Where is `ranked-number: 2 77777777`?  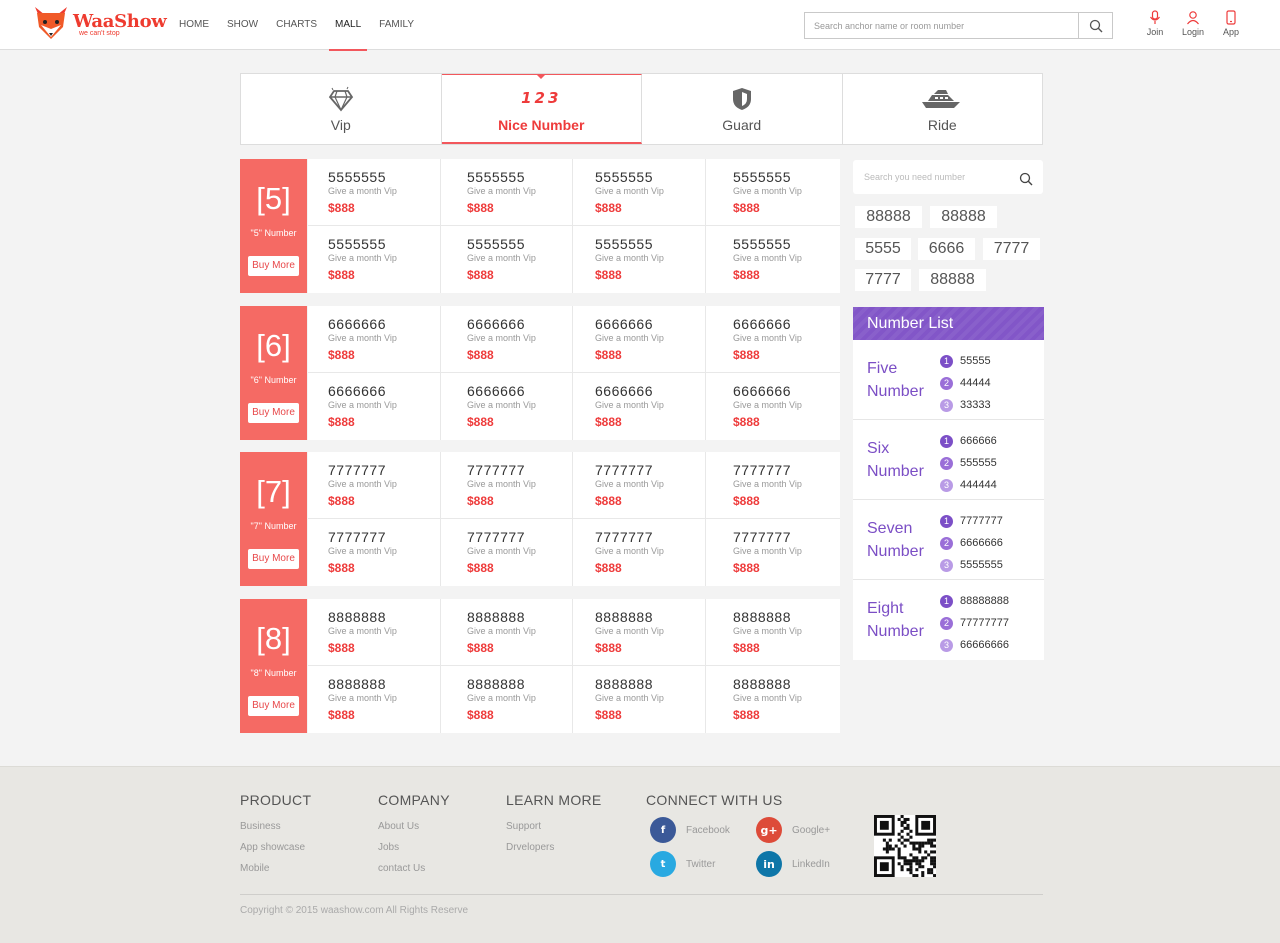 ranked-number: 2 77777777 is located at coordinates (974, 623).